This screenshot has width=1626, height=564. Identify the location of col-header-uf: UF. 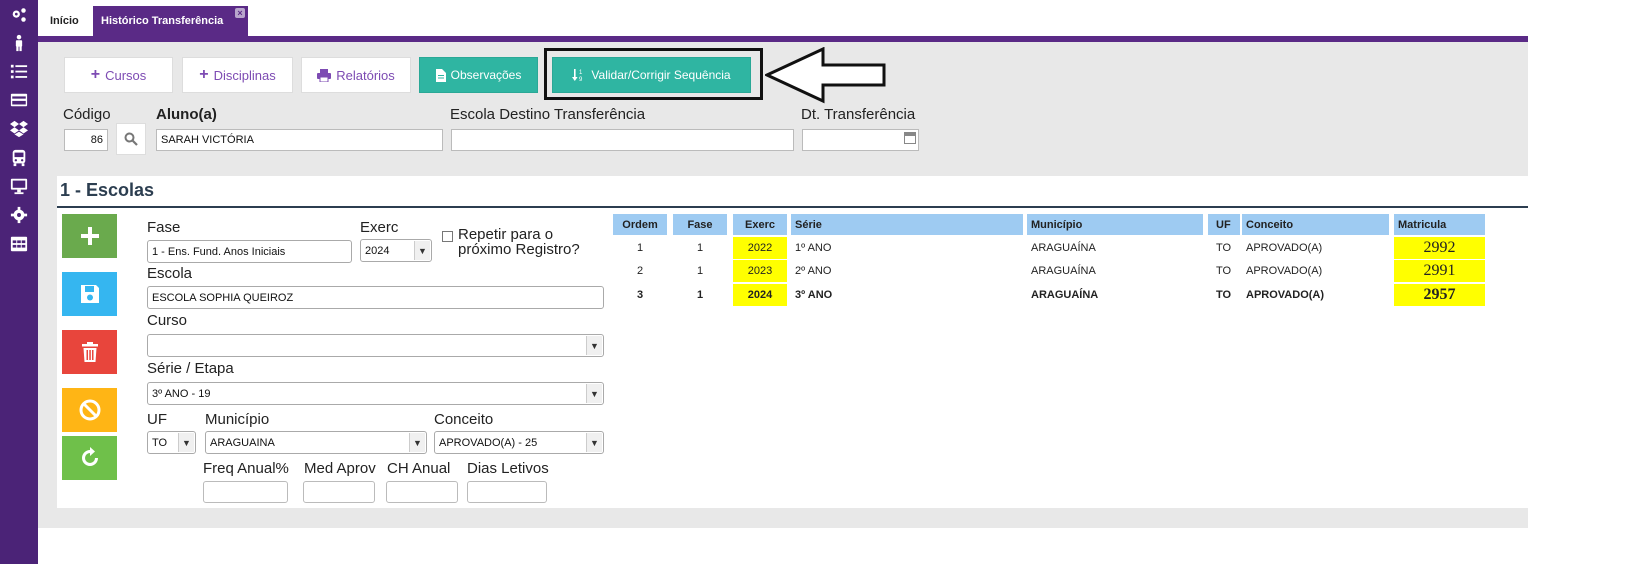
(1224, 224).